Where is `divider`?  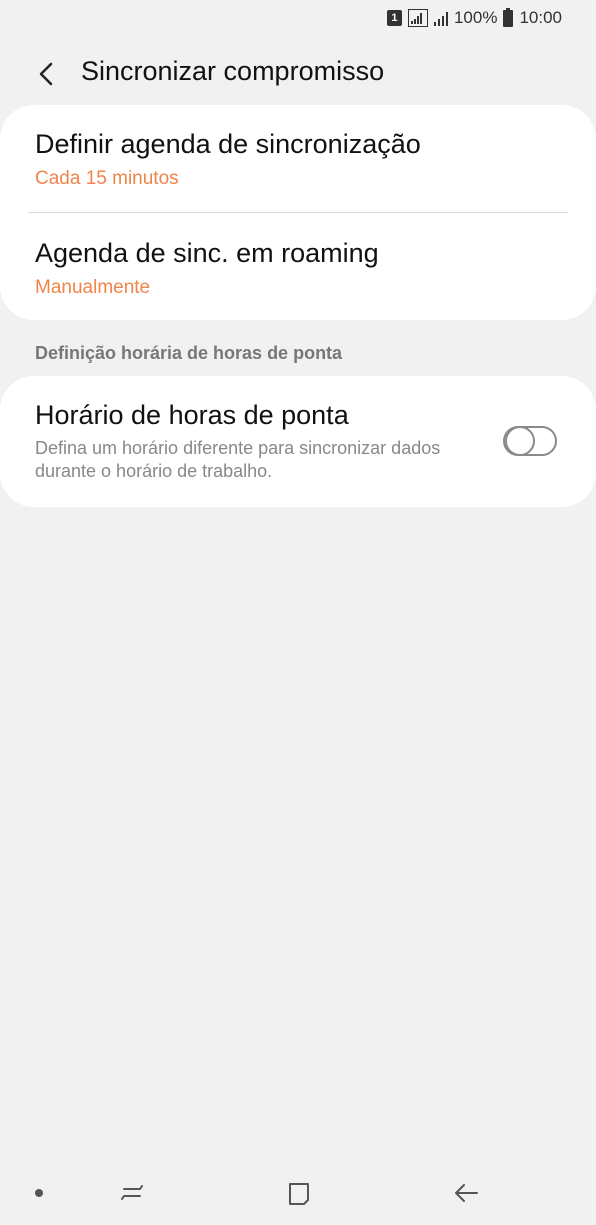 divider is located at coordinates (298, 212).